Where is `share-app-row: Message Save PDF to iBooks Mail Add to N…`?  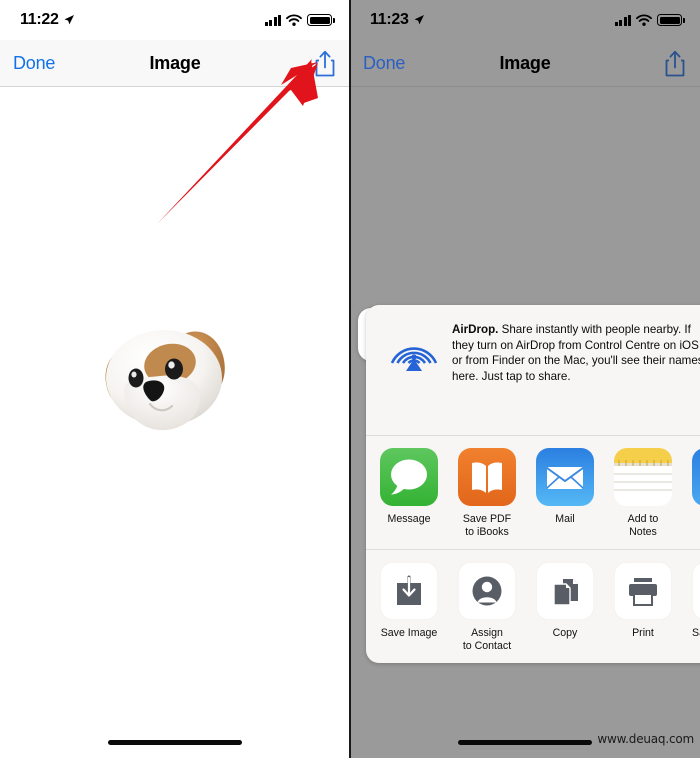
share-app-row: Message Save PDF to iBooks Mail Add to N… is located at coordinates (533, 492).